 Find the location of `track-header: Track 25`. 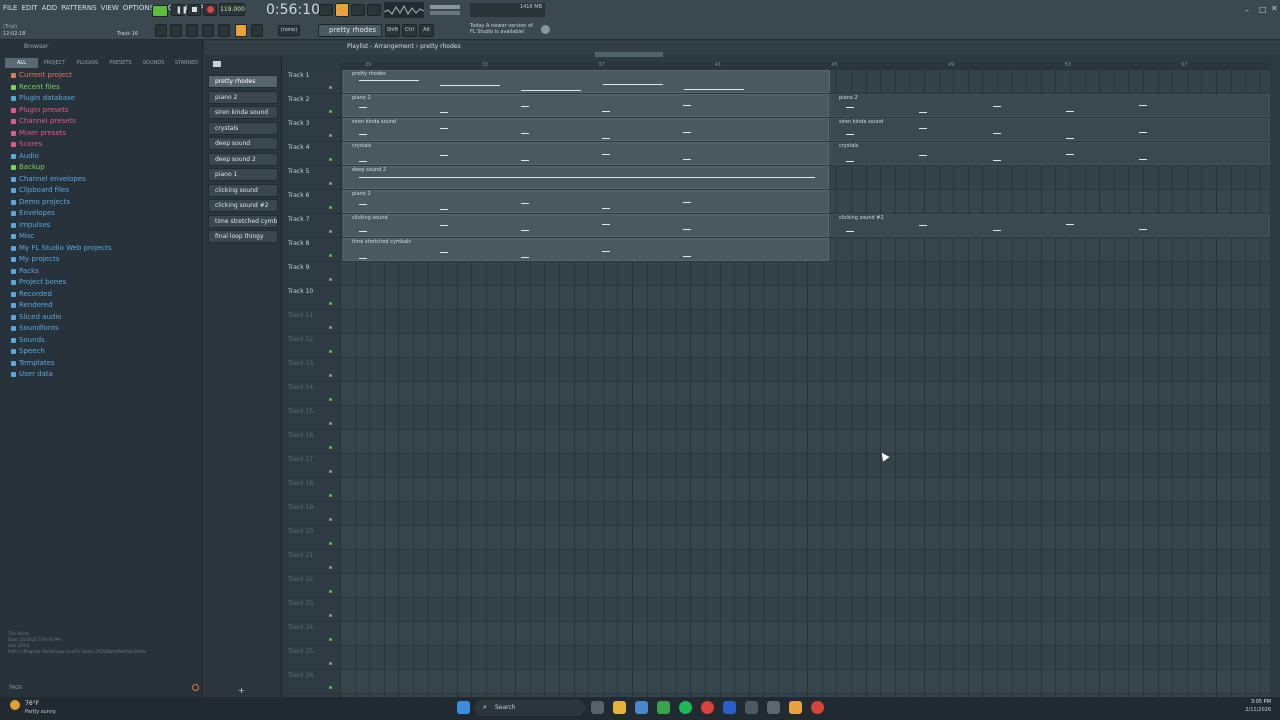

track-header: Track 25 is located at coordinates (312, 658).